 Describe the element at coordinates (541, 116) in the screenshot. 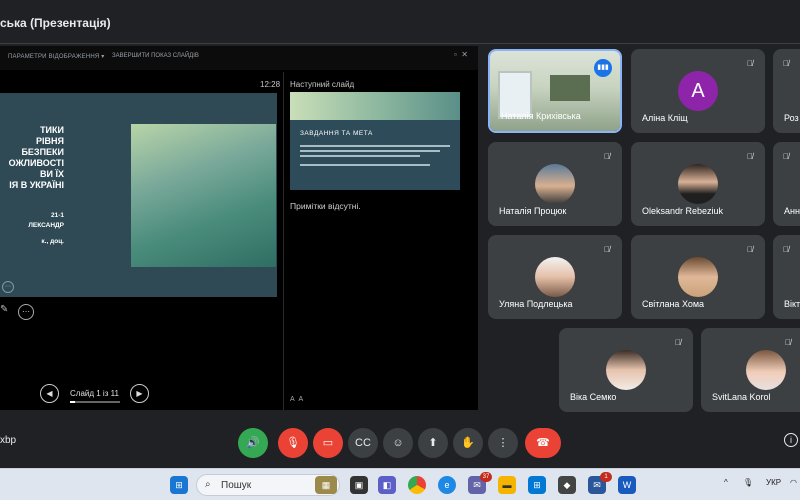

I see `participant-name: Наталія Криxівська` at that location.